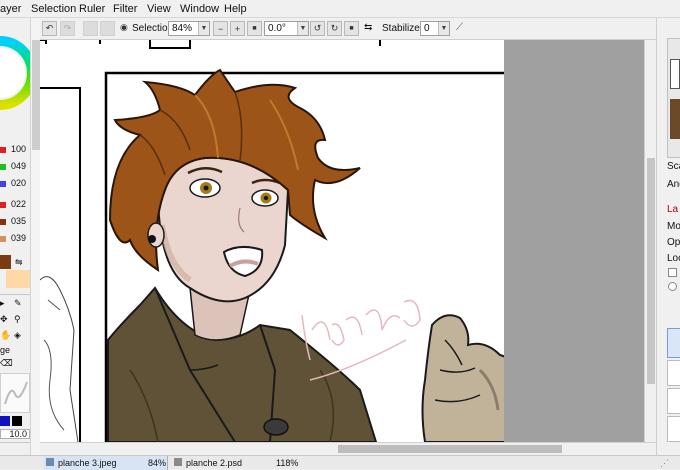 This screenshot has height=470, width=680. What do you see at coordinates (19, 204) in the screenshot?
I see `color-value: 022` at bounding box center [19, 204].